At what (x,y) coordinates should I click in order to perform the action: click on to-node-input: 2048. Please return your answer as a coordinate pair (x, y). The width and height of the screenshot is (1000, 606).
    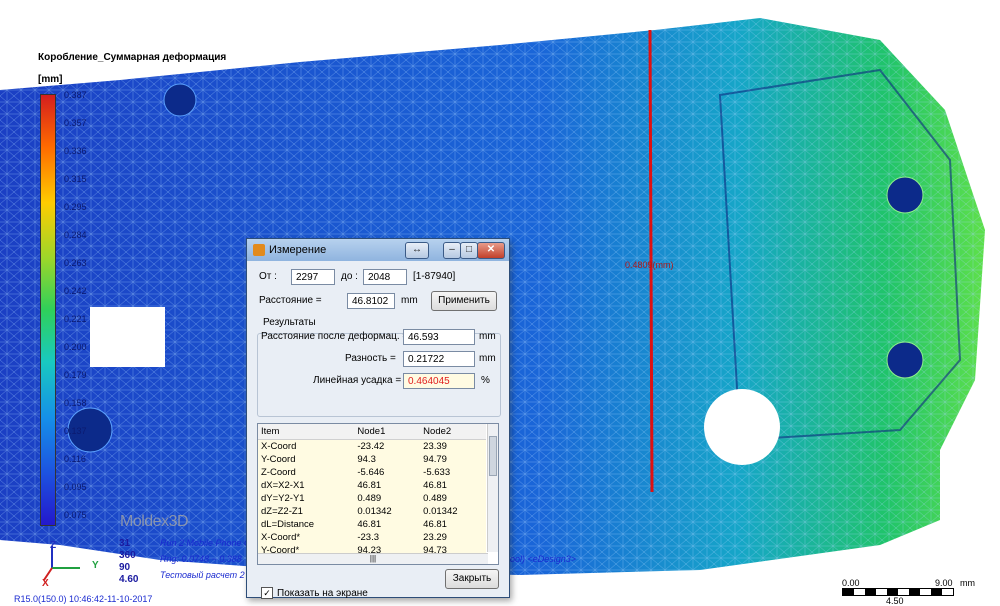
    Looking at the image, I should click on (385, 277).